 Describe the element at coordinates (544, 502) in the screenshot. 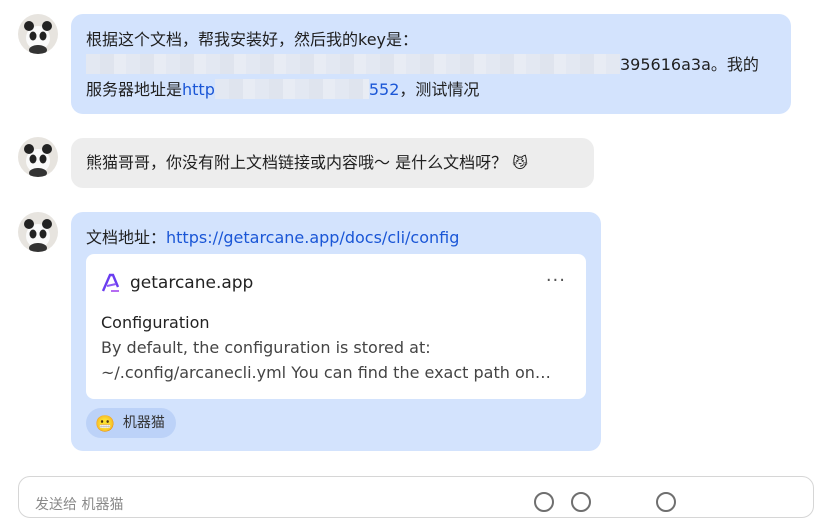

I see `mention-icon` at that location.